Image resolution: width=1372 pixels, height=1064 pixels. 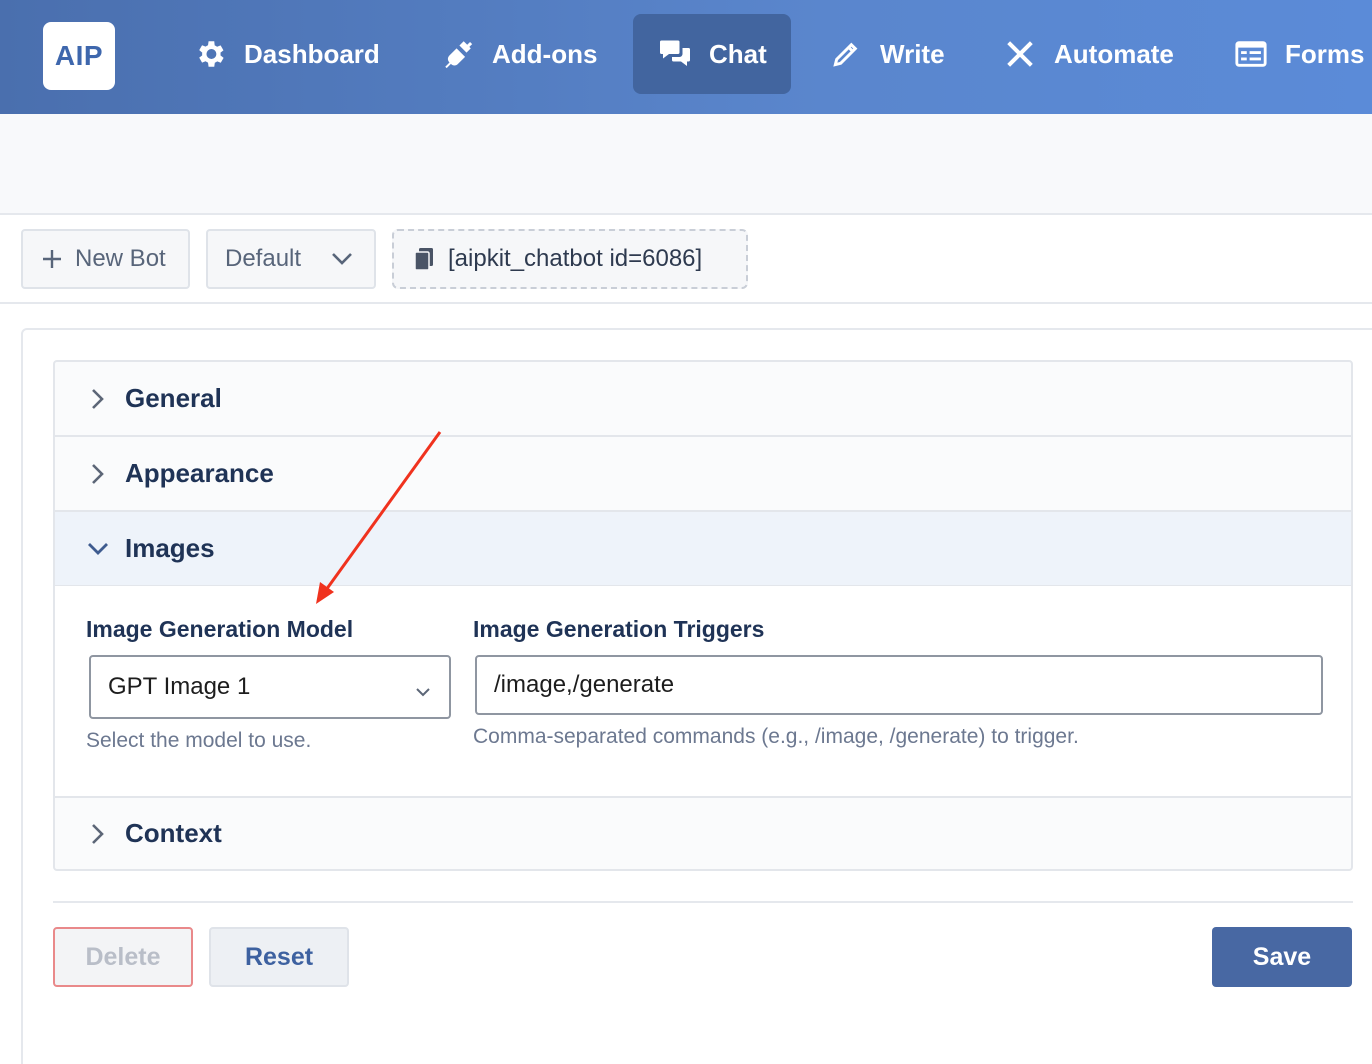 What do you see at coordinates (703, 549) in the screenshot?
I see `accordion-header-images: Images` at bounding box center [703, 549].